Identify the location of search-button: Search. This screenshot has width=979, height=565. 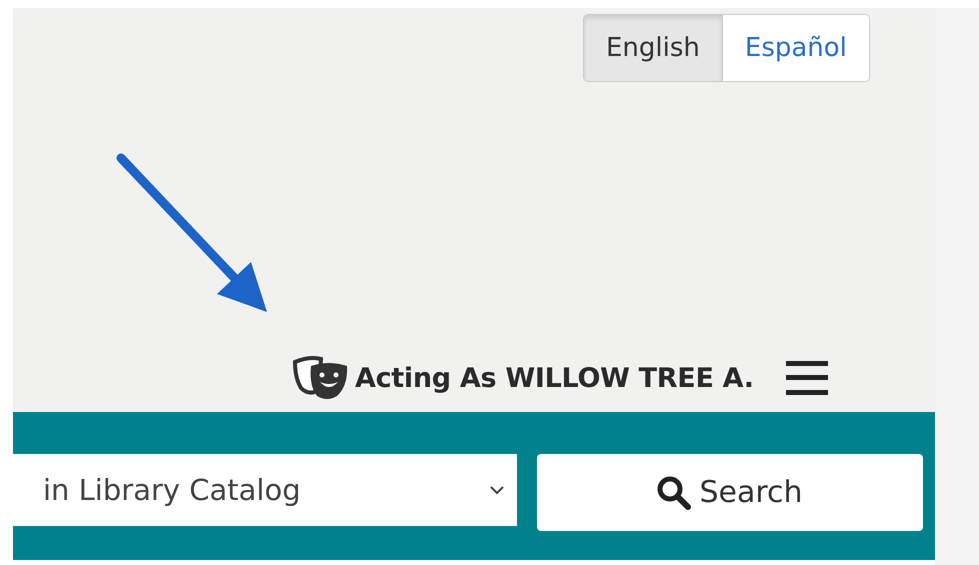
(730, 492).